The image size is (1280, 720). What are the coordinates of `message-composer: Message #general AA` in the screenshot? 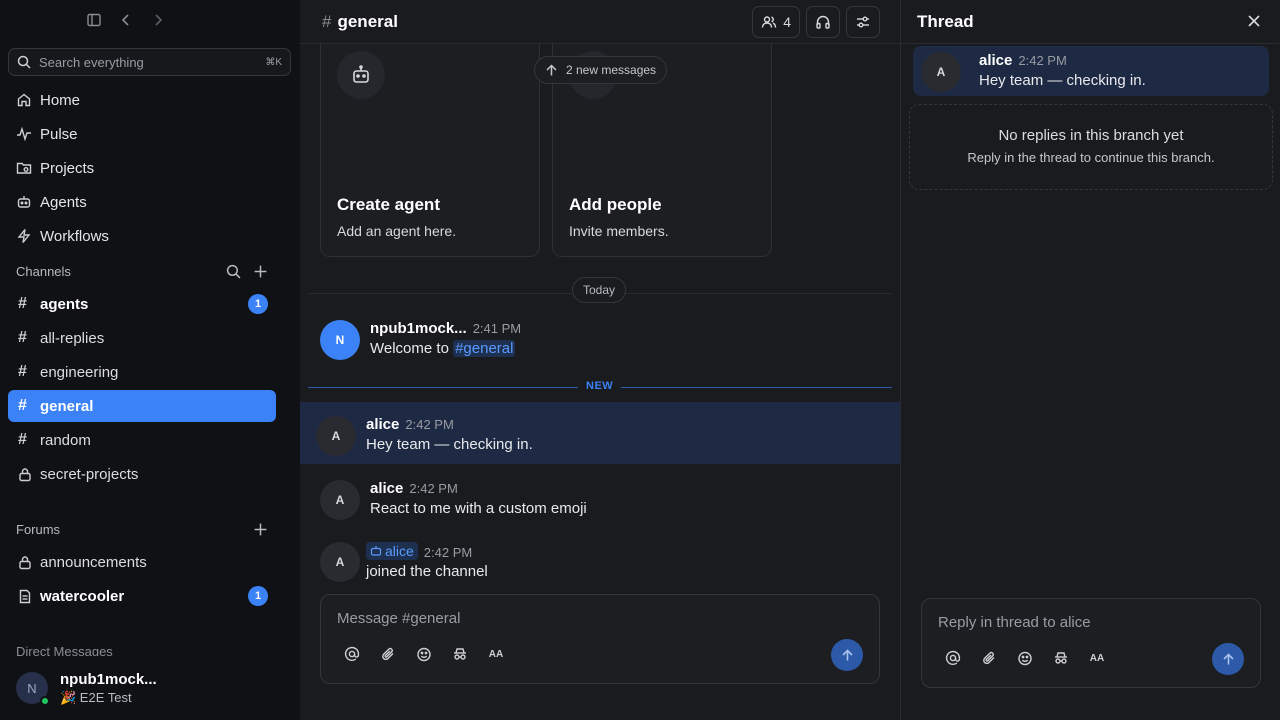 It's located at (600, 639).